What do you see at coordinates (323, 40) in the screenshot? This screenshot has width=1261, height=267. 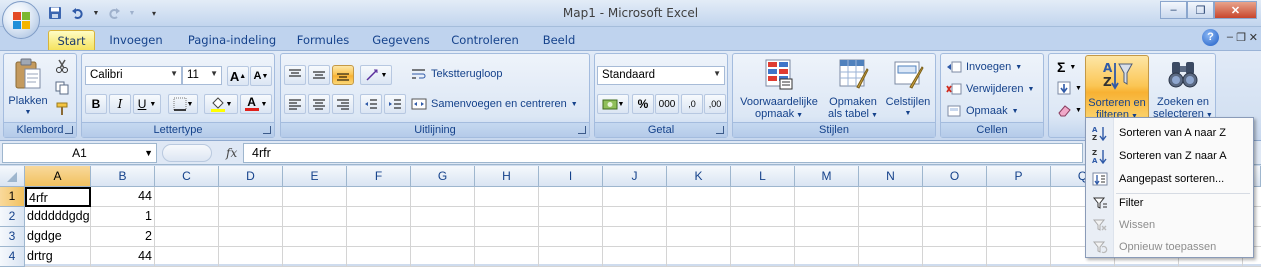 I see `tab-formules: Formules` at bounding box center [323, 40].